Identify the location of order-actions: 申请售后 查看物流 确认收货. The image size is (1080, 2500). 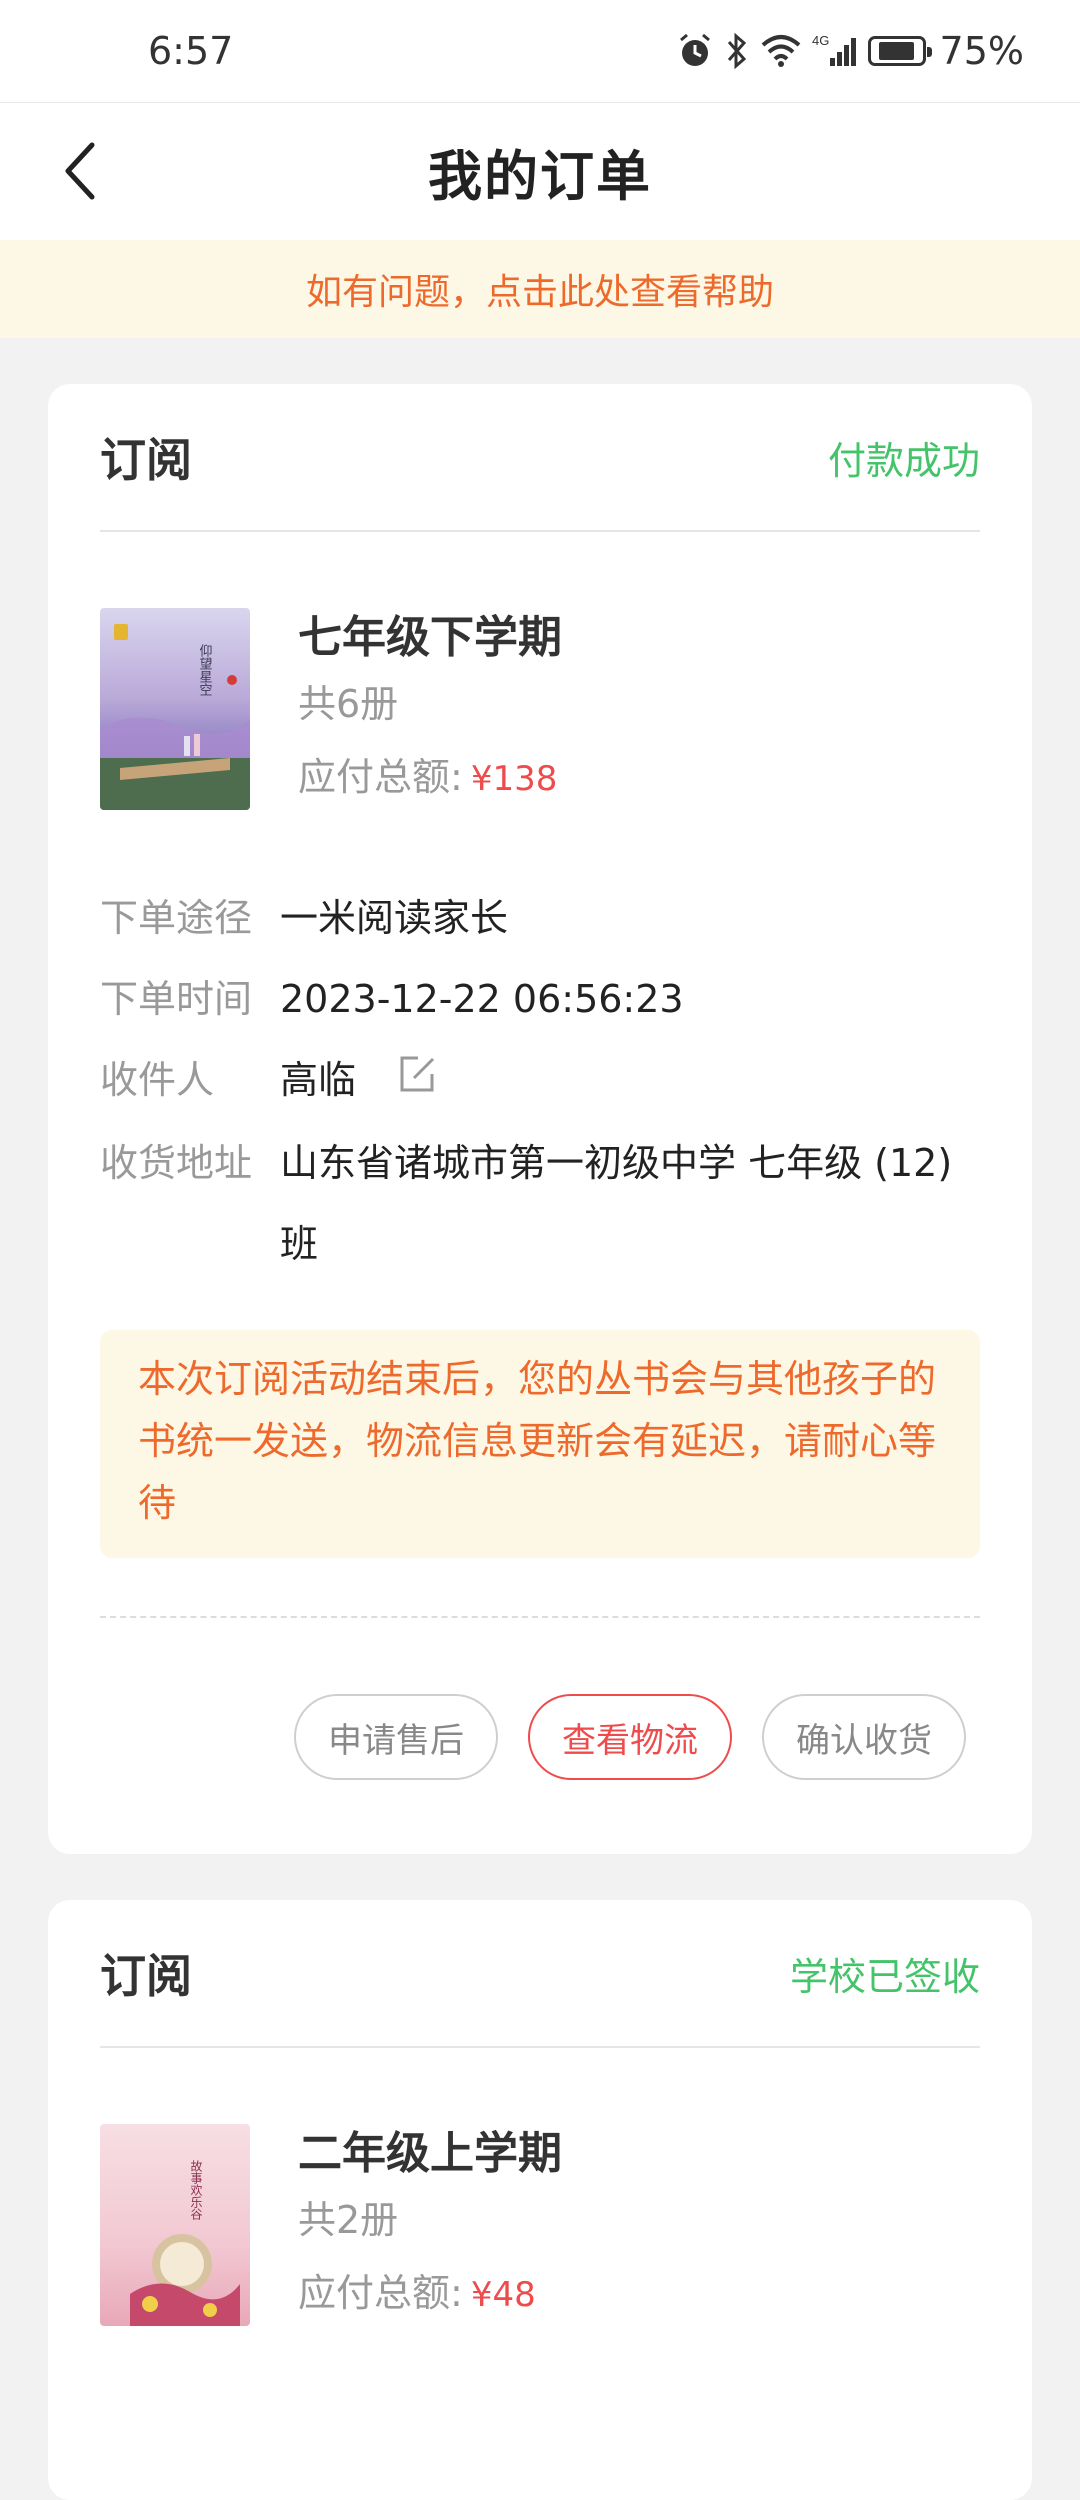
(630, 1737).